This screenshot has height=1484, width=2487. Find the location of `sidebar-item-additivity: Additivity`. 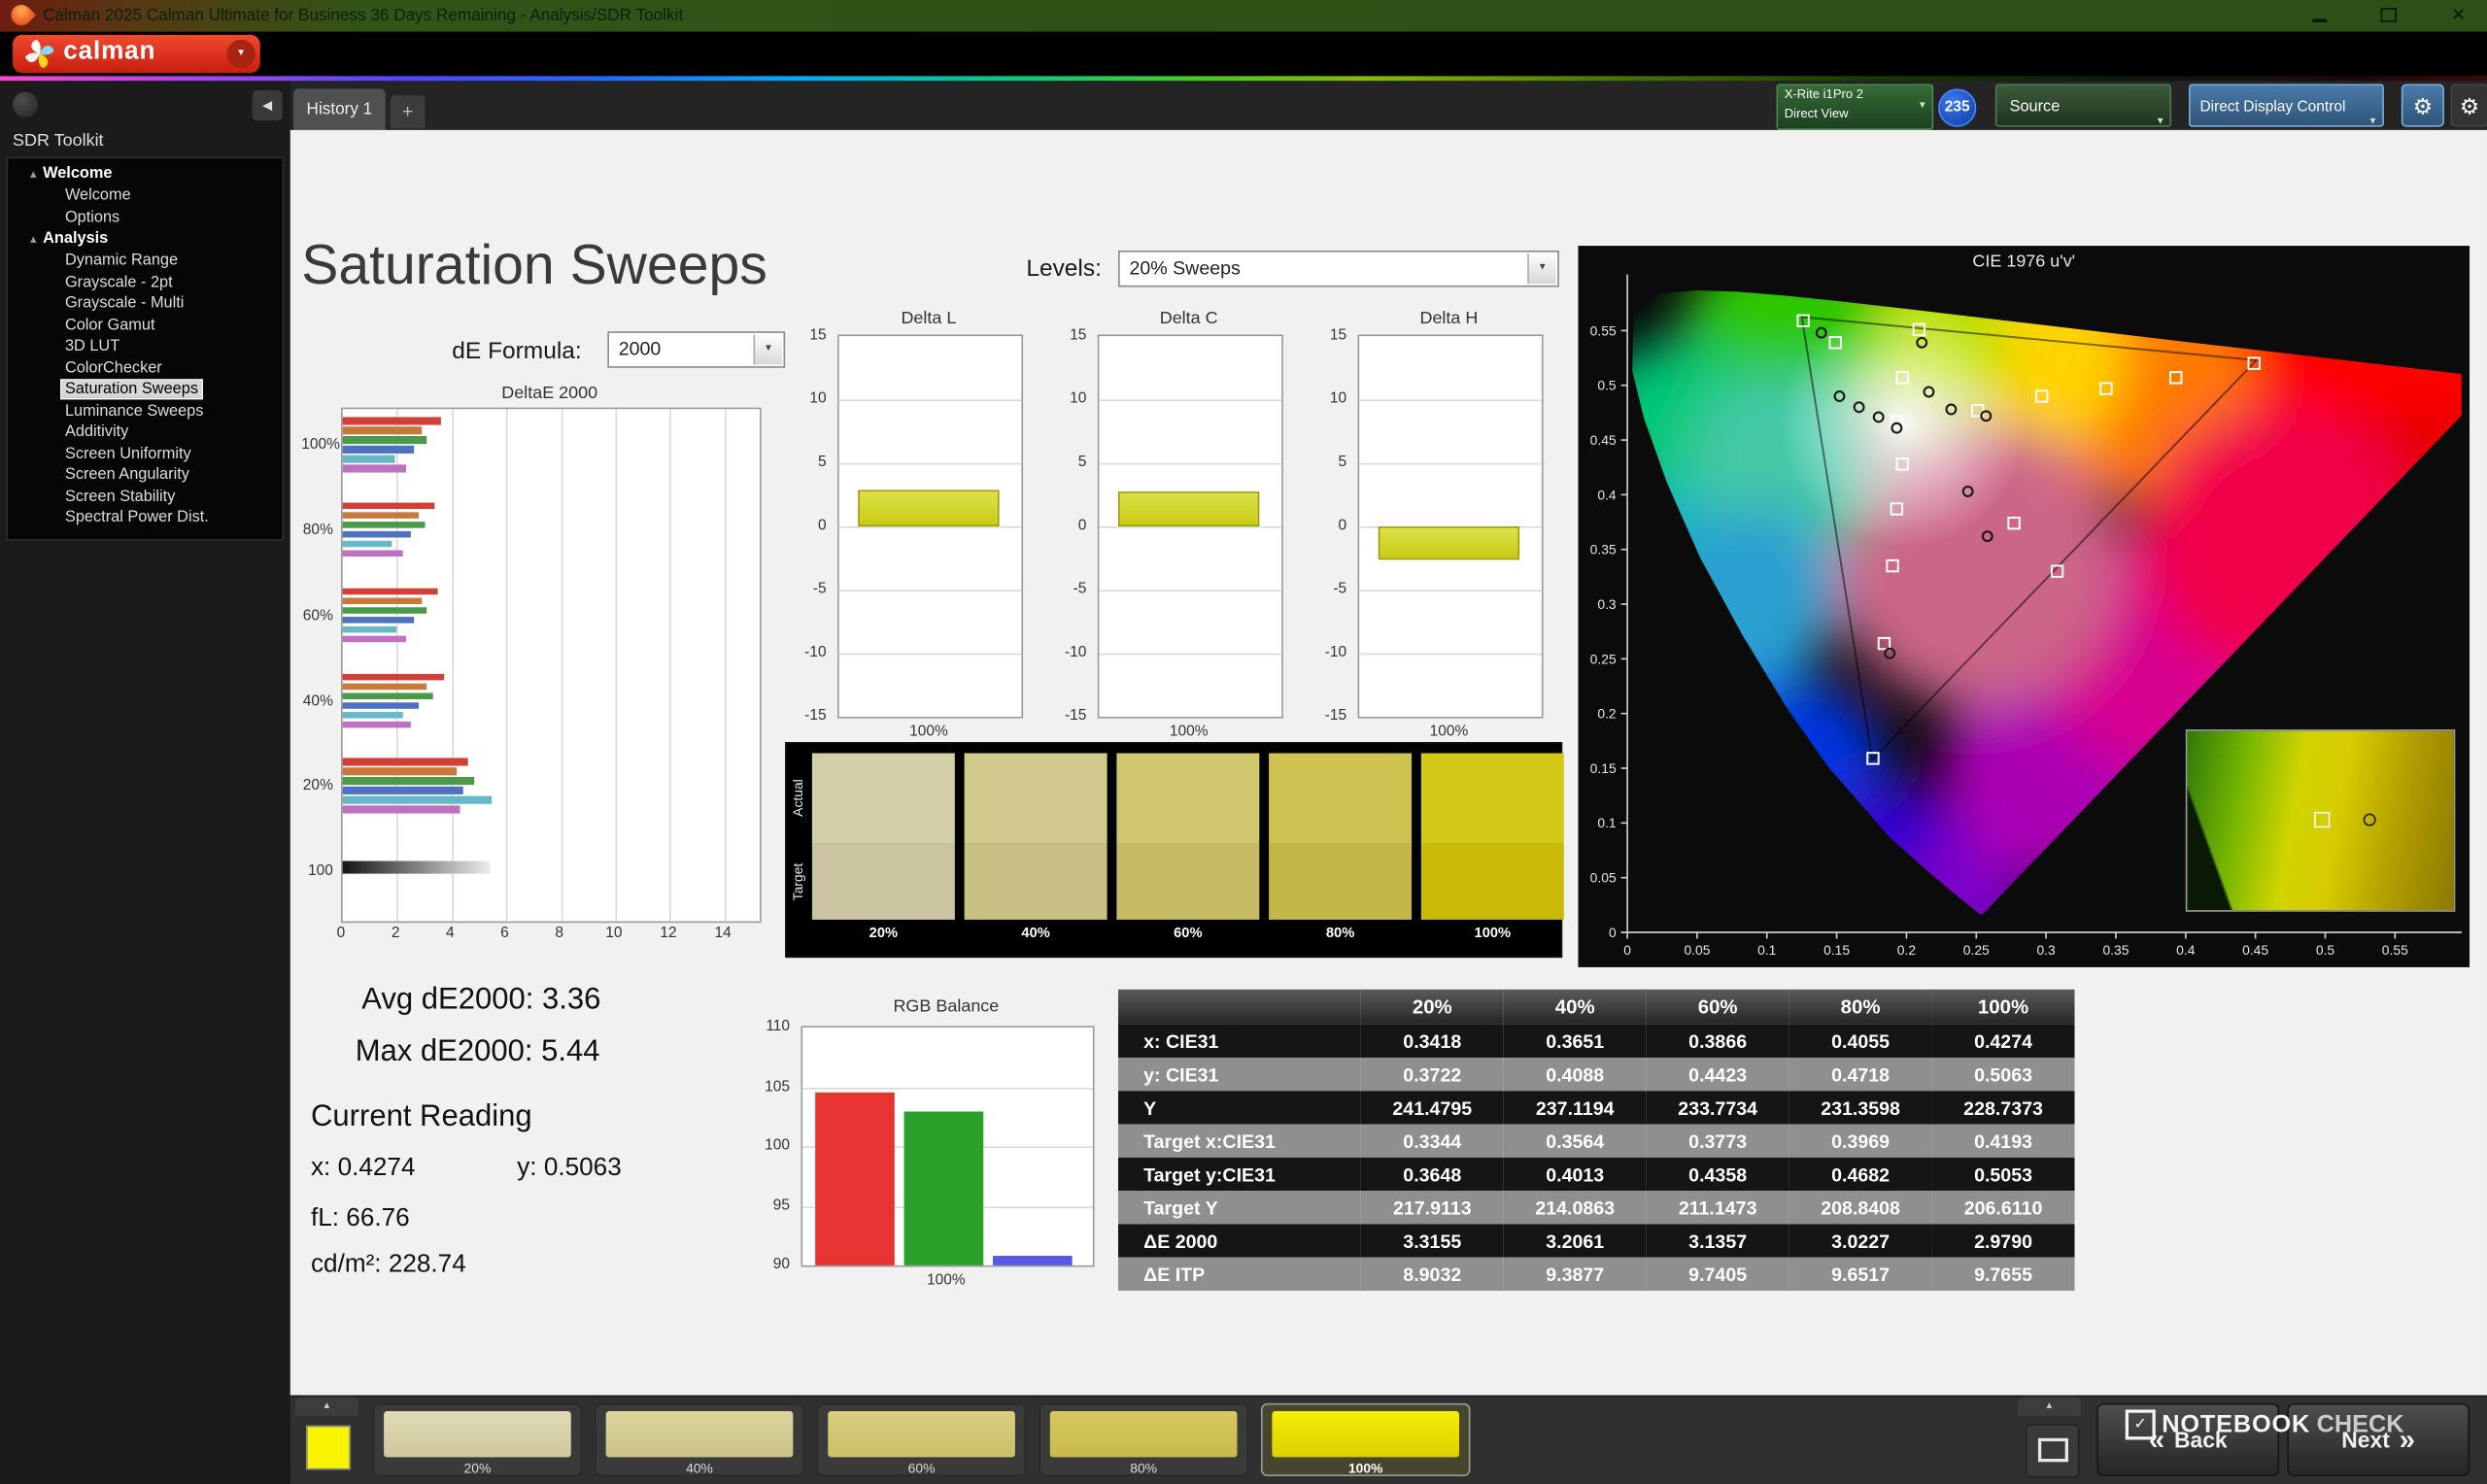

sidebar-item-additivity: Additivity is located at coordinates (145, 432).